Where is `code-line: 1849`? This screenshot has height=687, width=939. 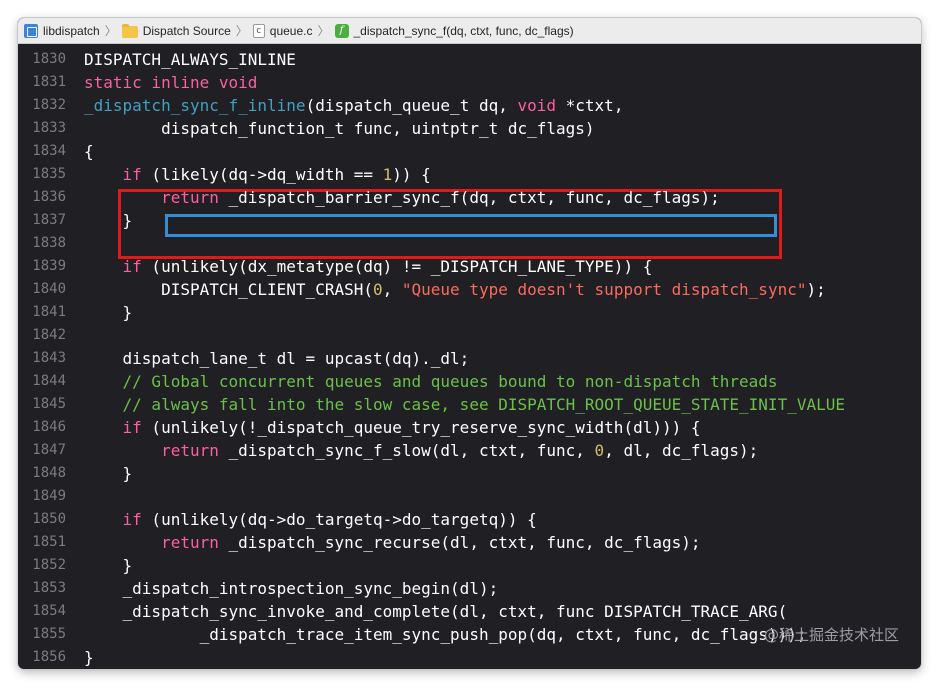 code-line: 1849 is located at coordinates (469, 496).